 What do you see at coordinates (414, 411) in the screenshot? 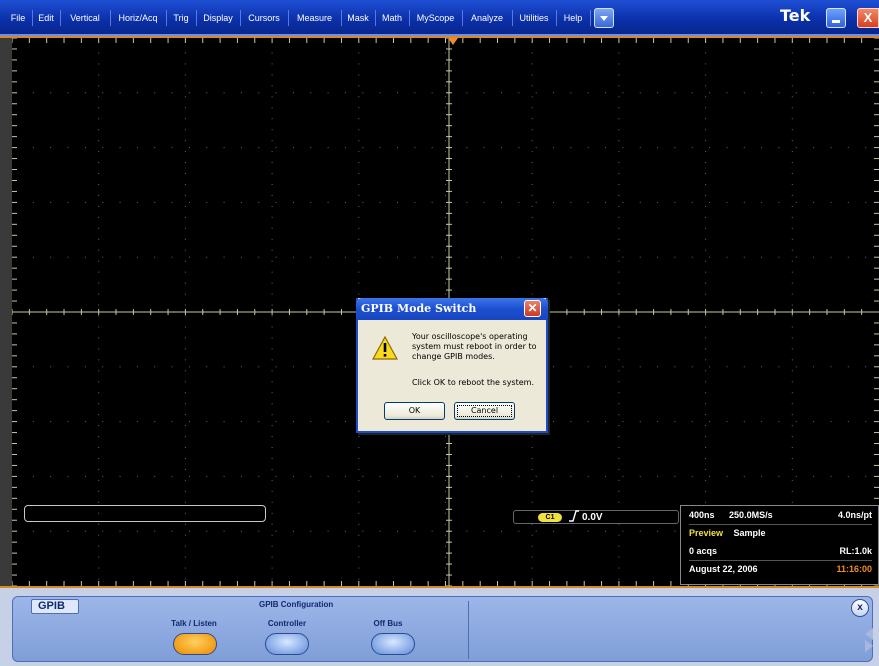
I see `ok-button: OK` at bounding box center [414, 411].